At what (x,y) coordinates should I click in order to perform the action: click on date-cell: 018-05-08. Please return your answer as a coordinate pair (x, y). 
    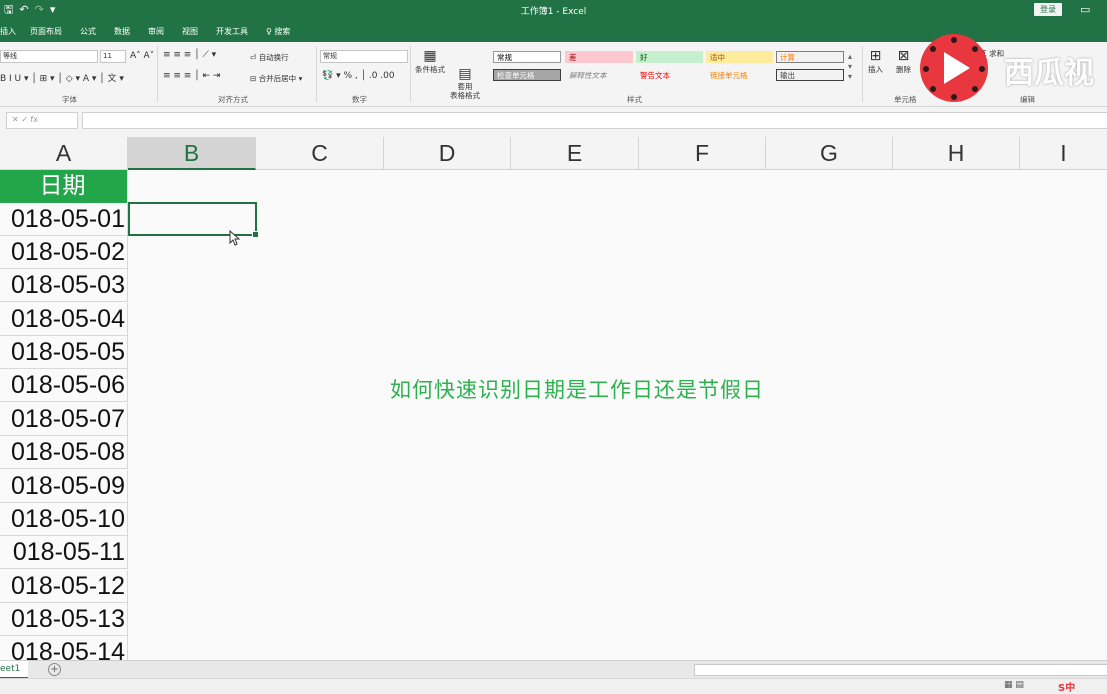
    Looking at the image, I should click on (64, 452).